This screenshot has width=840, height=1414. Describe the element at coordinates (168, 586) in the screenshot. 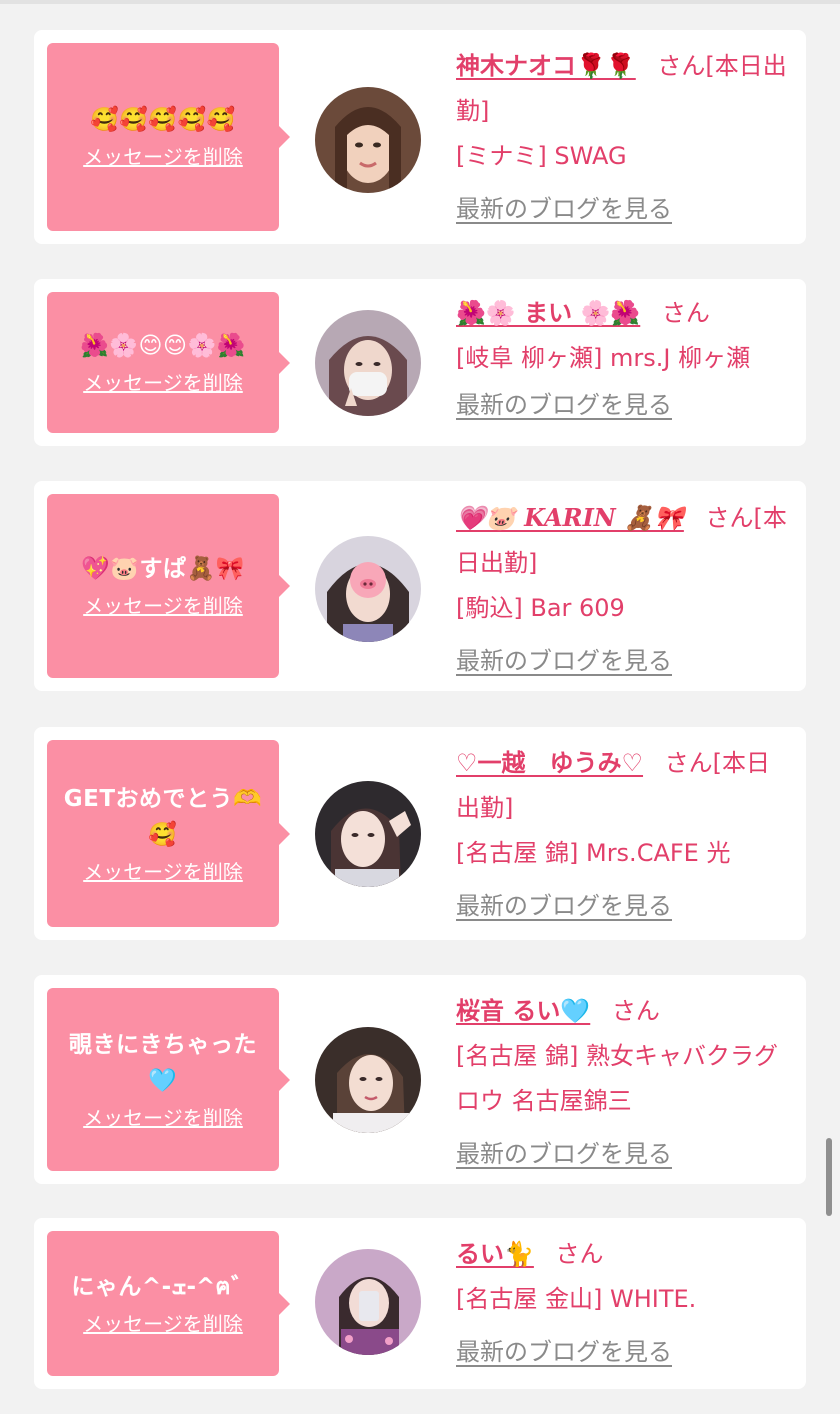

I see `message-bubble: 💖🐷すぱ🧸🎀 メッセージを削除` at that location.